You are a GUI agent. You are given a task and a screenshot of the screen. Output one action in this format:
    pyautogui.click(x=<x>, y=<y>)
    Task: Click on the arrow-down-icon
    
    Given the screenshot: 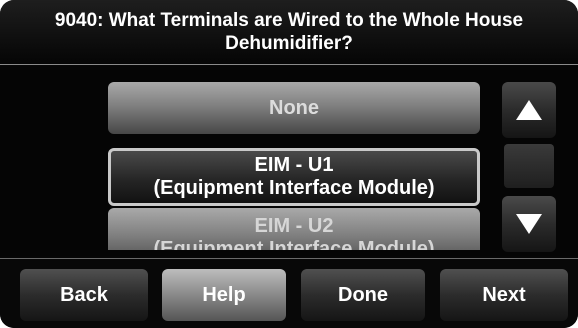 What is the action you would take?
    pyautogui.click(x=529, y=224)
    